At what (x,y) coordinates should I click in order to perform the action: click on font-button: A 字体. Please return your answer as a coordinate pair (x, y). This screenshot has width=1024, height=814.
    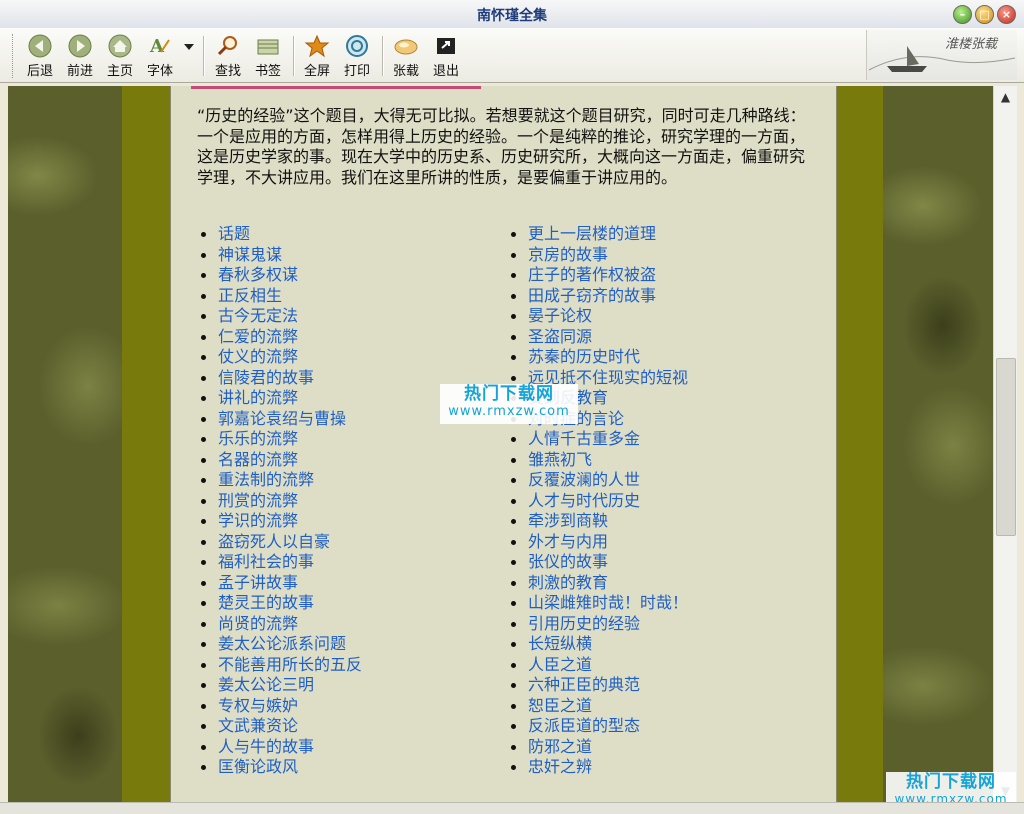
    Looking at the image, I should click on (160, 55).